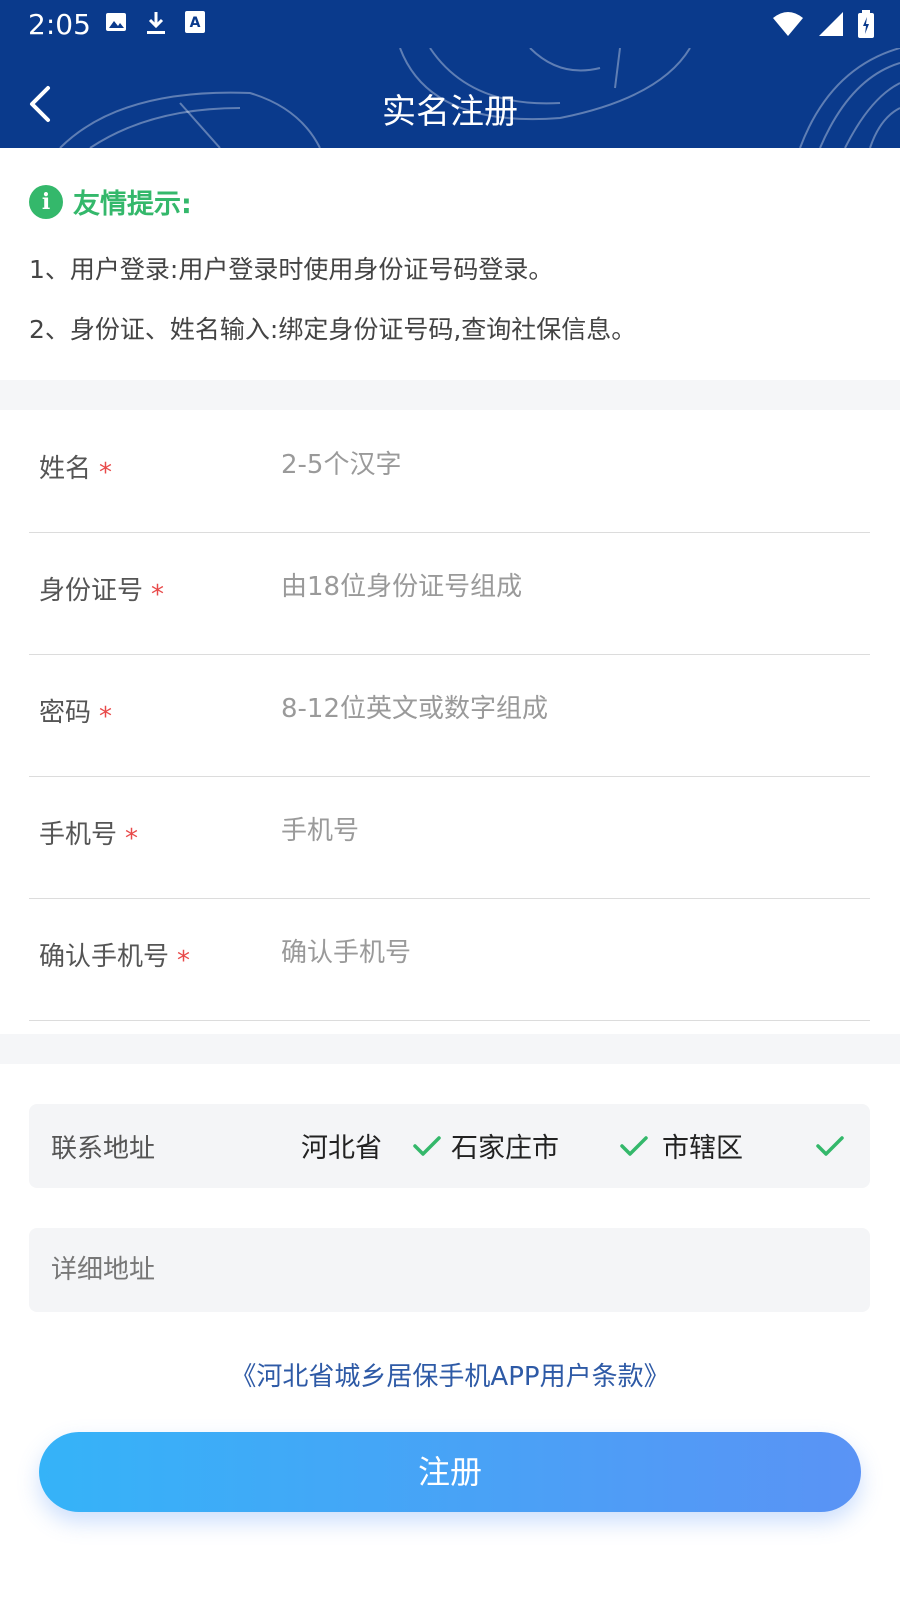 The height and width of the screenshot is (1600, 900). What do you see at coordinates (341, 1148) in the screenshot?
I see `province-value: 河北省` at bounding box center [341, 1148].